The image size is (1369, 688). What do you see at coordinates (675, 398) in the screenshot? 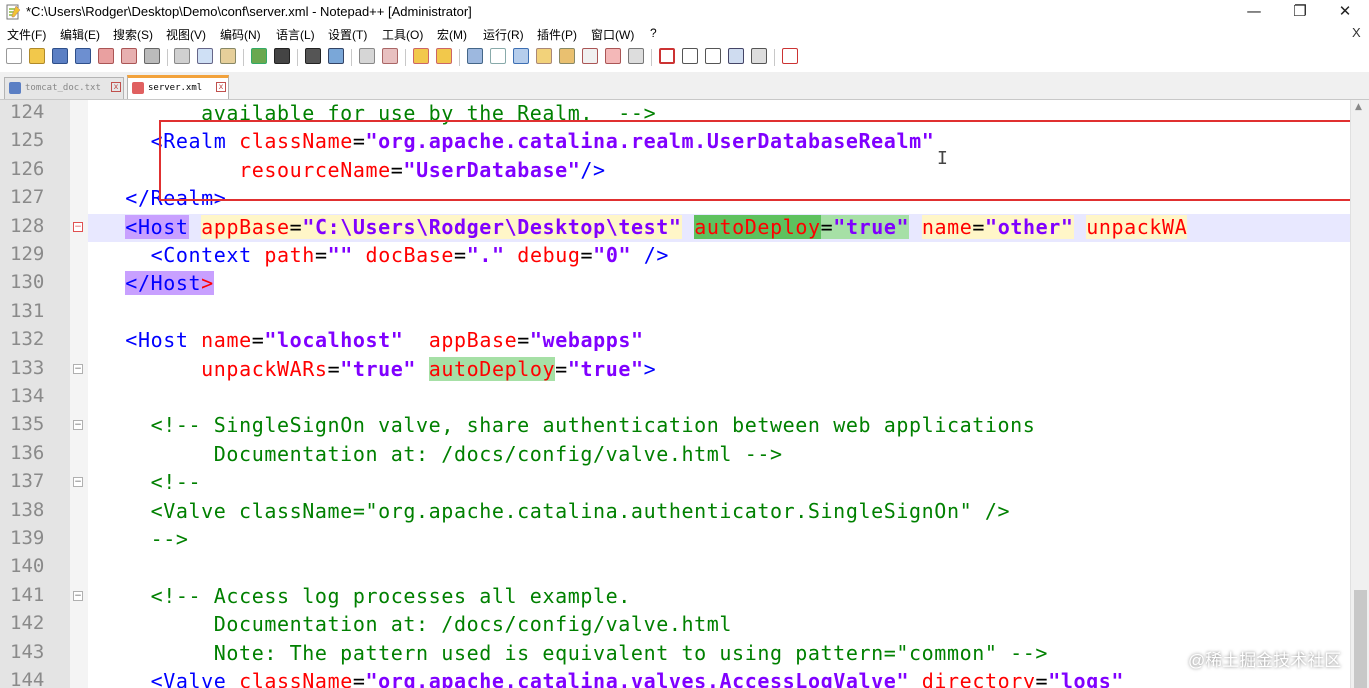
I see `code-line: 134` at bounding box center [675, 398].